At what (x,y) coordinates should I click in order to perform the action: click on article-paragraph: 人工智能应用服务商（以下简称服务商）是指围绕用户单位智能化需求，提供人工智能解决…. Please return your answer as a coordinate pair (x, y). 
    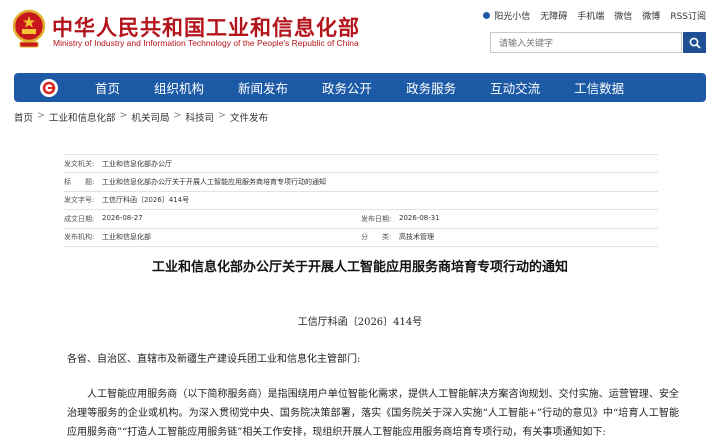
    Looking at the image, I should click on (373, 413).